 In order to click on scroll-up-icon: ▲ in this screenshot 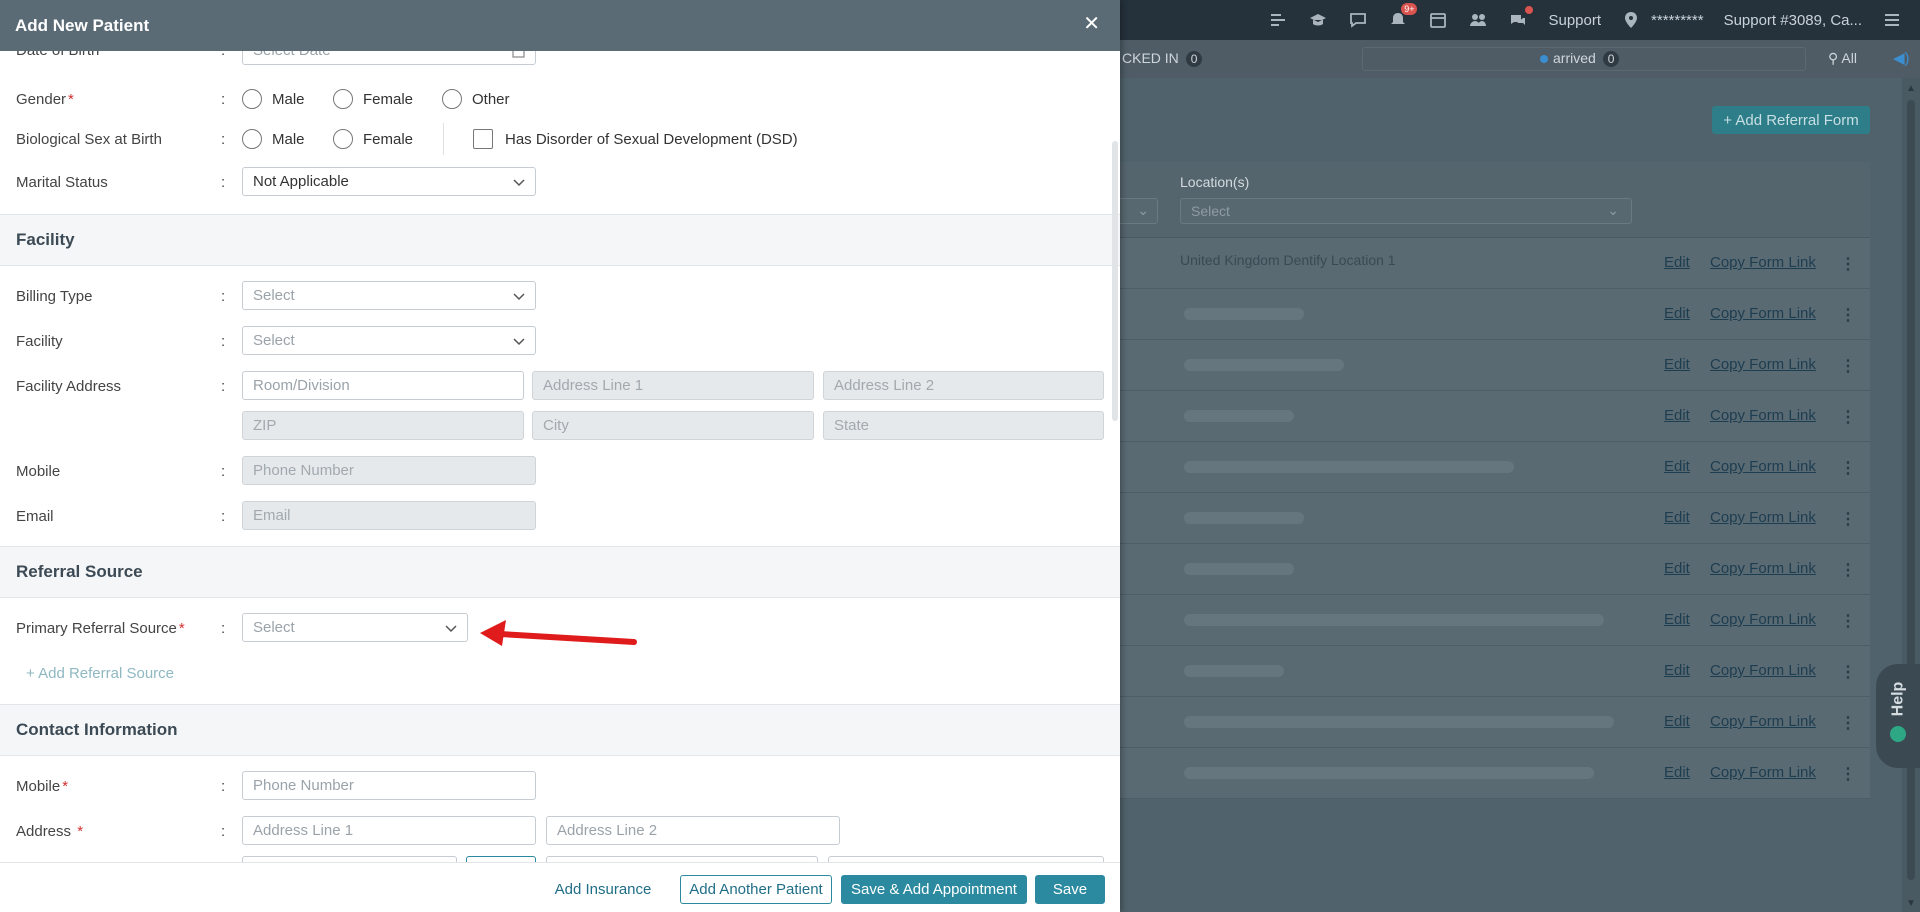, I will do `click(1911, 88)`.